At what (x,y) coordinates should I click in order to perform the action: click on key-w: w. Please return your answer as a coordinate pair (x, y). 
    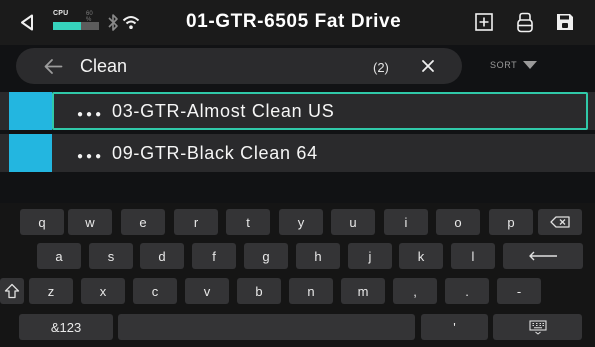
    Looking at the image, I should click on (90, 222).